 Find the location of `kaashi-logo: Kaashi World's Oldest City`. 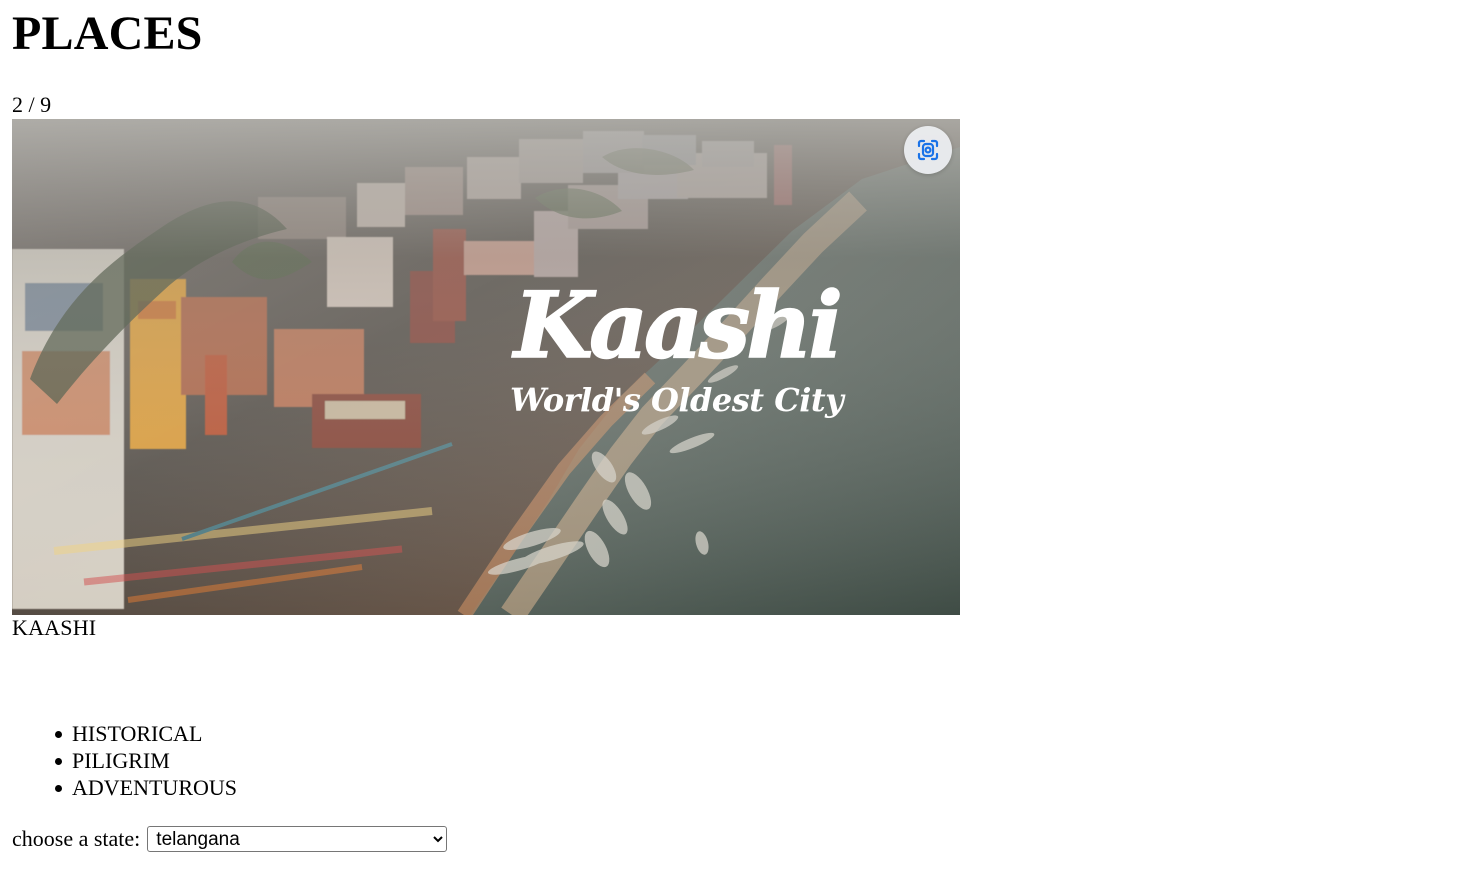

kaashi-logo: Kaashi World's Oldest City is located at coordinates (678, 345).